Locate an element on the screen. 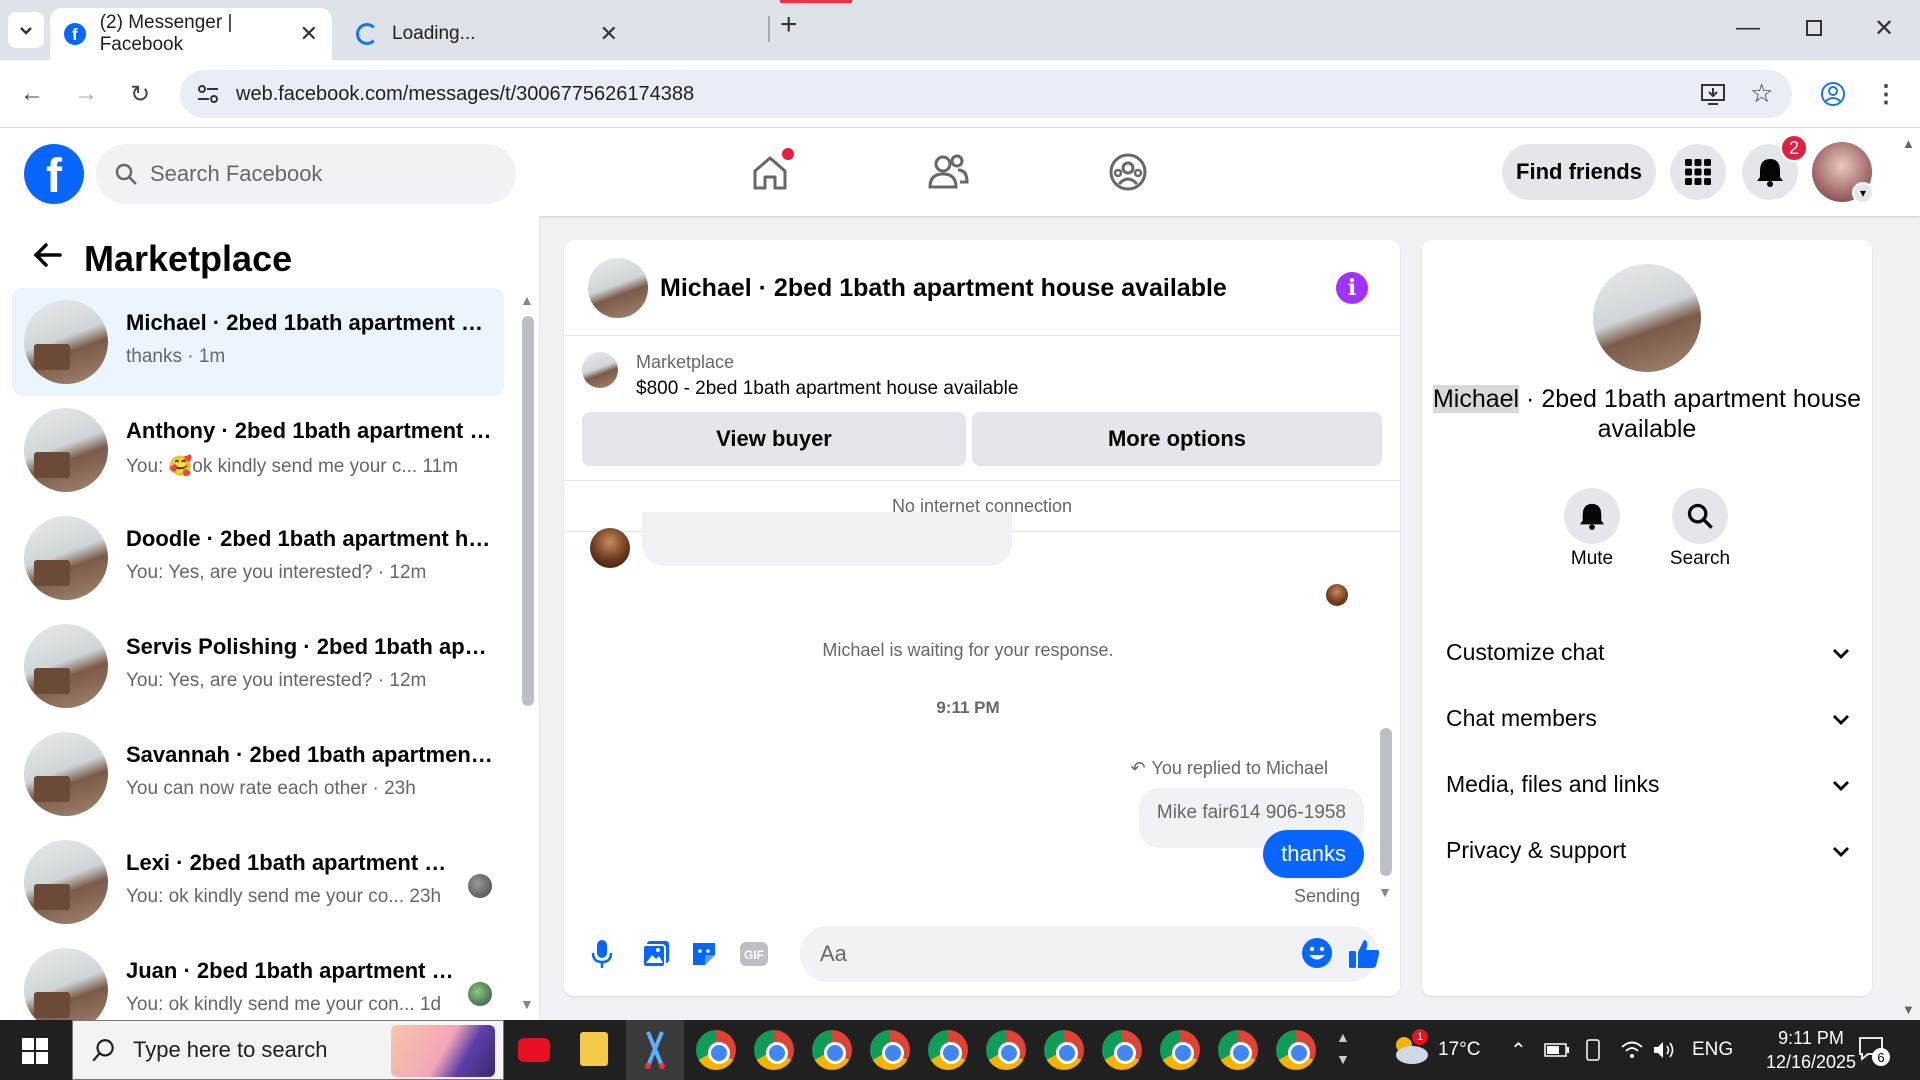 This screenshot has height=1080, width=1920. scroll-up-icon: ▲ is located at coordinates (527, 300).